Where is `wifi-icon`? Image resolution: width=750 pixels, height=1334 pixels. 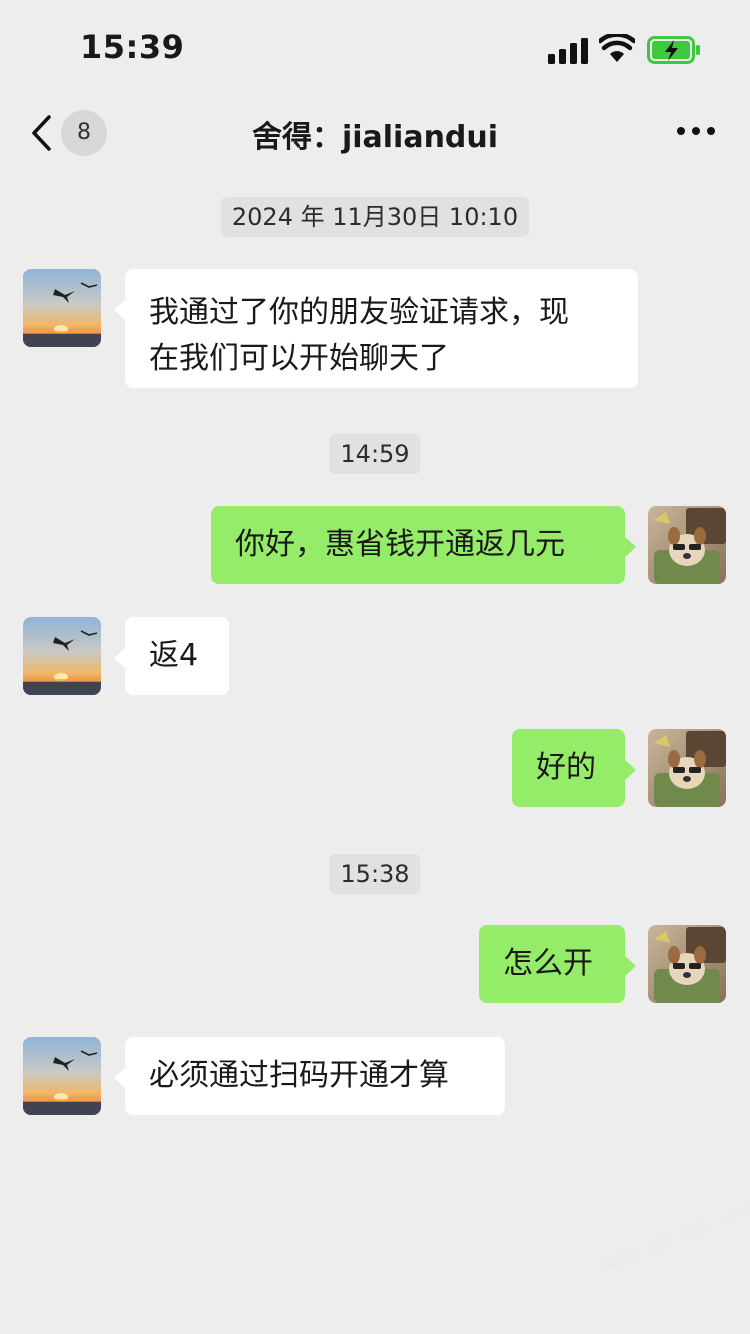
wifi-icon is located at coordinates (617, 48).